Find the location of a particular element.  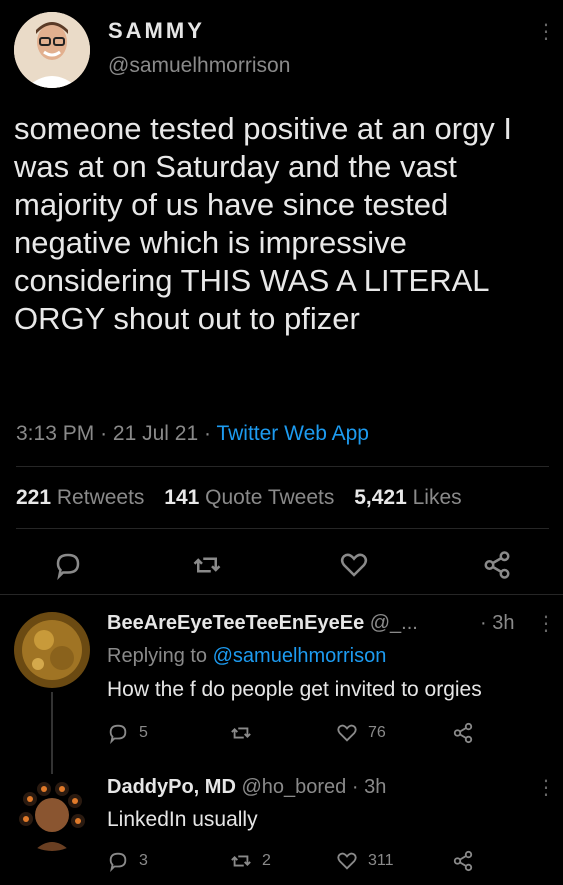

author-handle: @samuelhmorrison is located at coordinates (199, 66).